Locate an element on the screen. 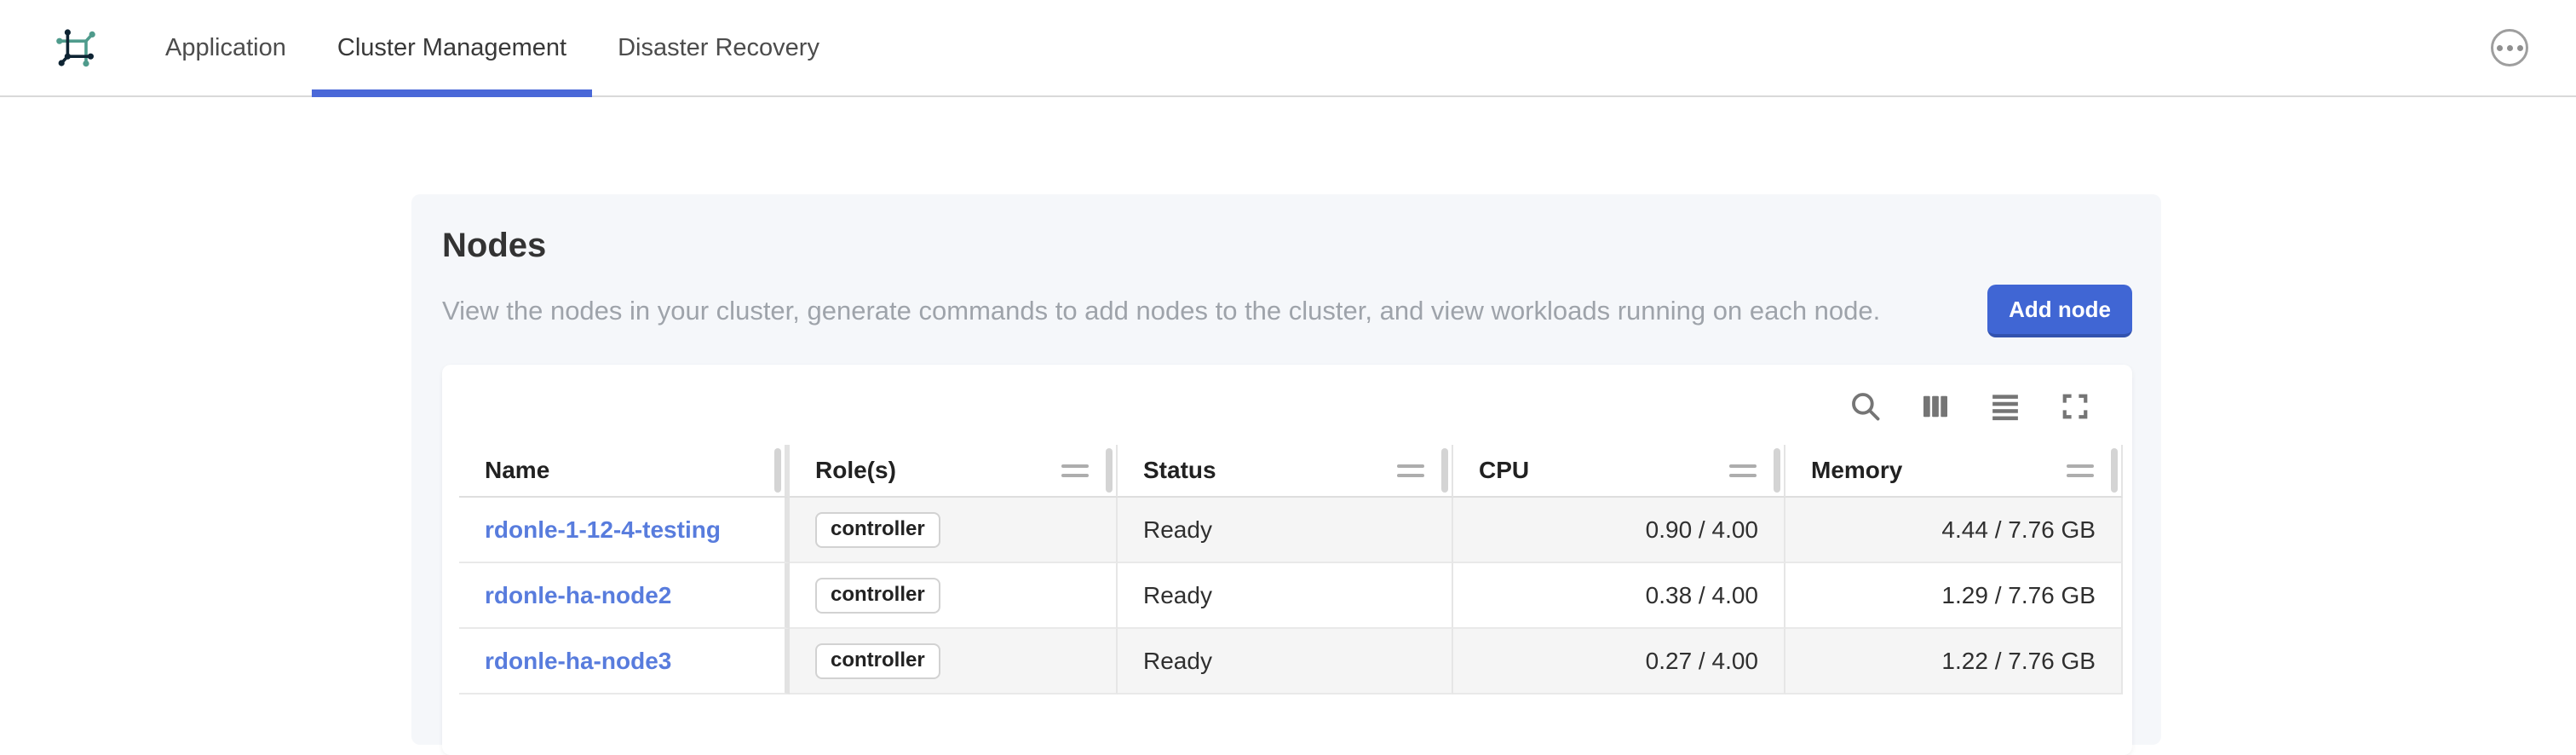 This screenshot has height=755, width=2576. column-header-memory: Memory is located at coordinates (1954, 471).